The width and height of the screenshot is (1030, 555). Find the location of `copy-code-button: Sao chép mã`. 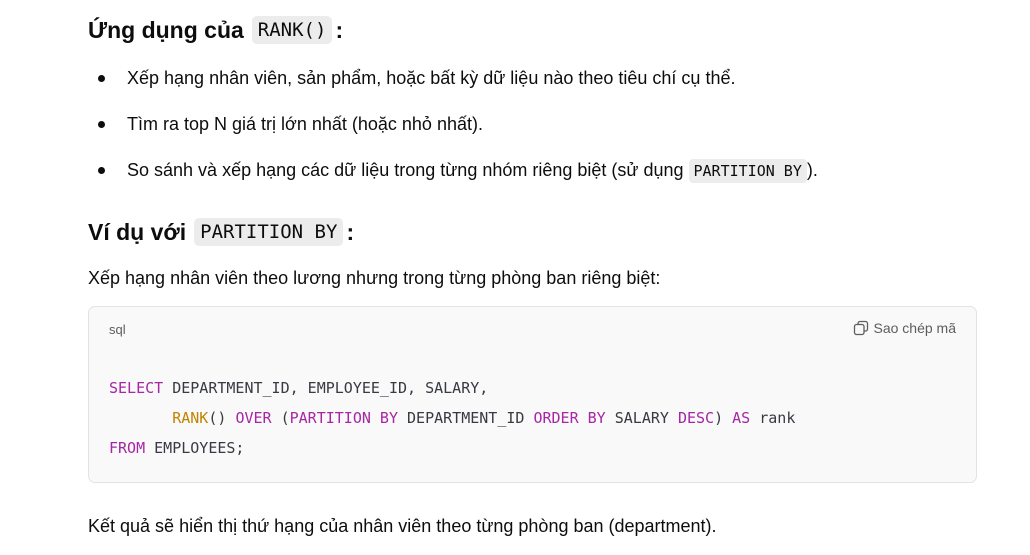

copy-code-button: Sao chép mã is located at coordinates (905, 328).